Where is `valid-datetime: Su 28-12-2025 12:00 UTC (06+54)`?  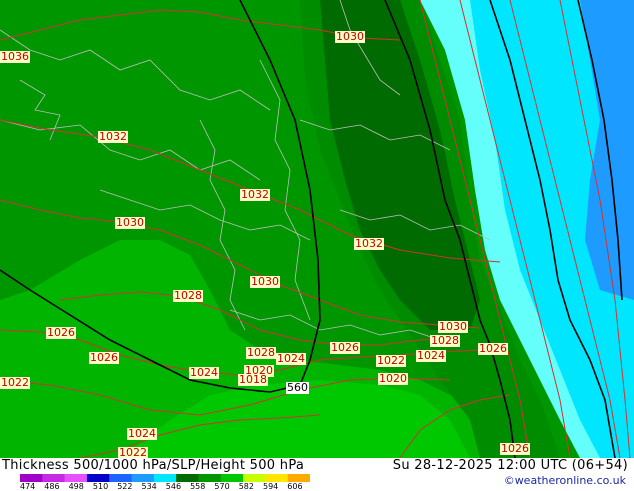 valid-datetime: Su 28-12-2025 12:00 UTC (06+54) is located at coordinates (510, 465).